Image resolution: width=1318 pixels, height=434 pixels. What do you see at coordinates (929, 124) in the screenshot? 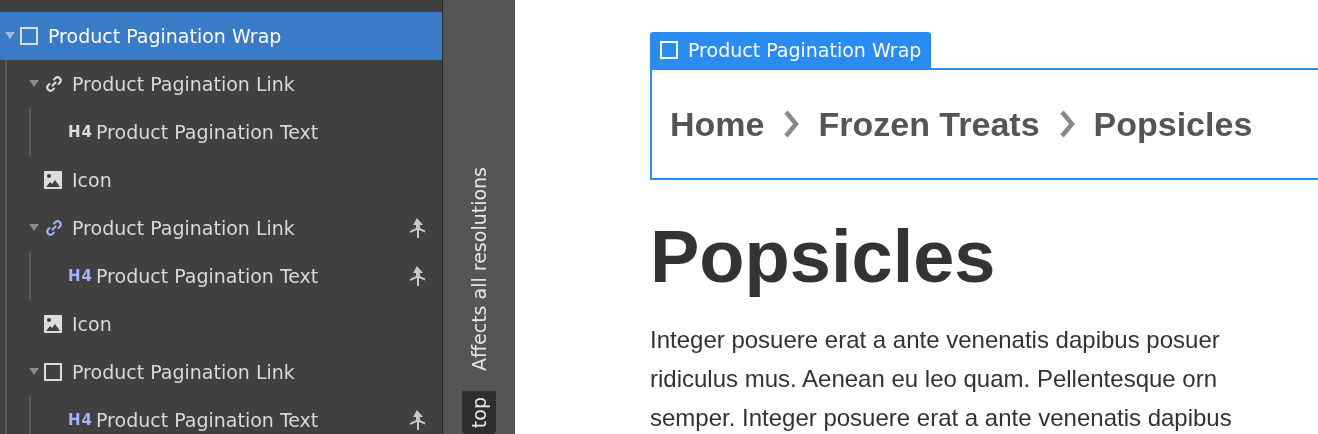
I see `breadcrumb-link: Frozen Treats` at bounding box center [929, 124].